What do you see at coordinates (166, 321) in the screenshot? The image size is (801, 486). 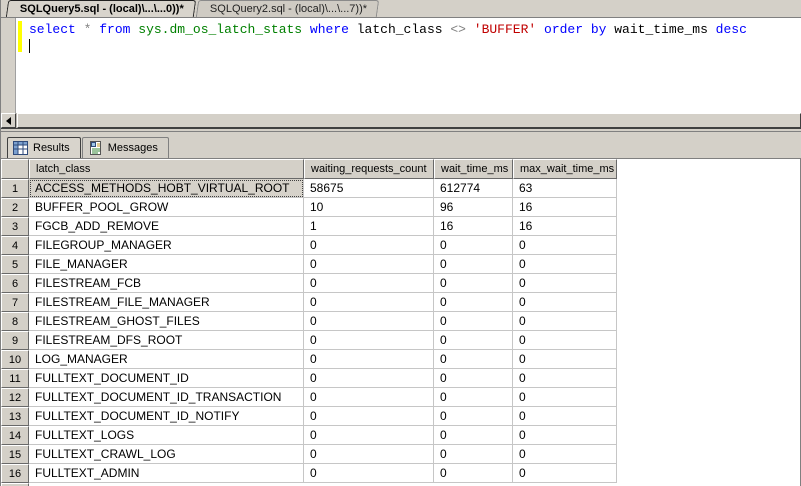 I see `cell-latch_class: FILESTREAM_GHOST_FILES` at bounding box center [166, 321].